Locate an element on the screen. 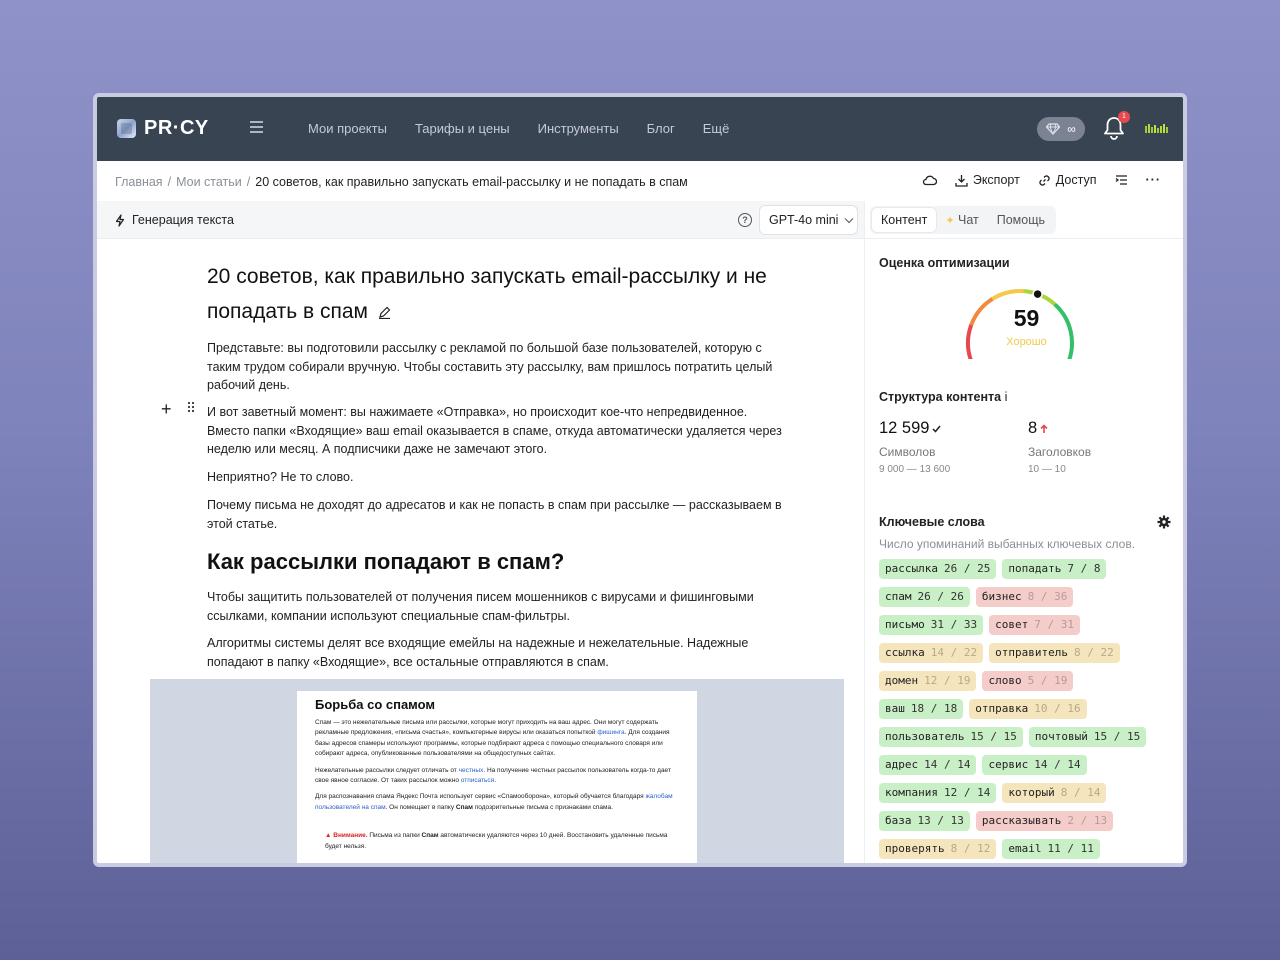  add-block-icon: + is located at coordinates (166, 409).